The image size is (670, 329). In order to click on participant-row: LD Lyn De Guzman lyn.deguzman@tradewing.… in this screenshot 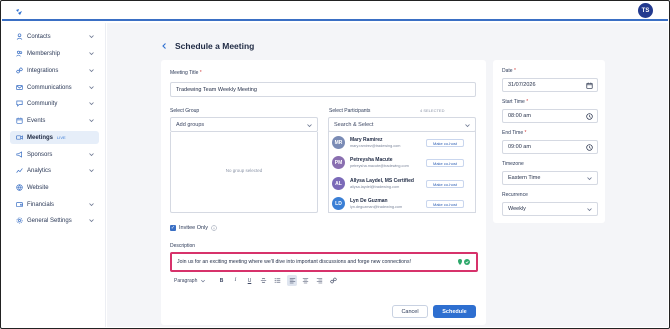, I will do `click(401, 204)`.